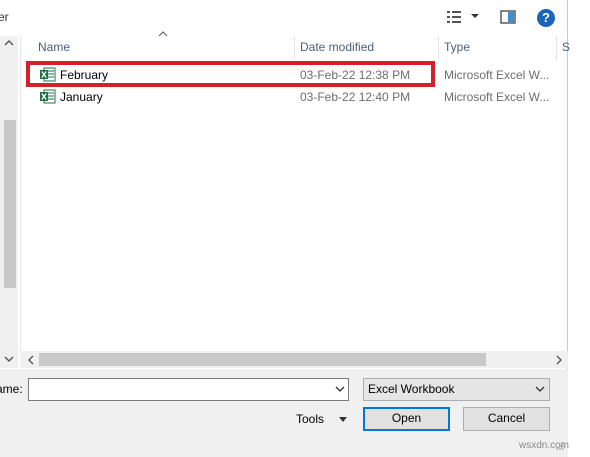 This screenshot has height=457, width=590. I want to click on sort-ascending-icon, so click(163, 34).